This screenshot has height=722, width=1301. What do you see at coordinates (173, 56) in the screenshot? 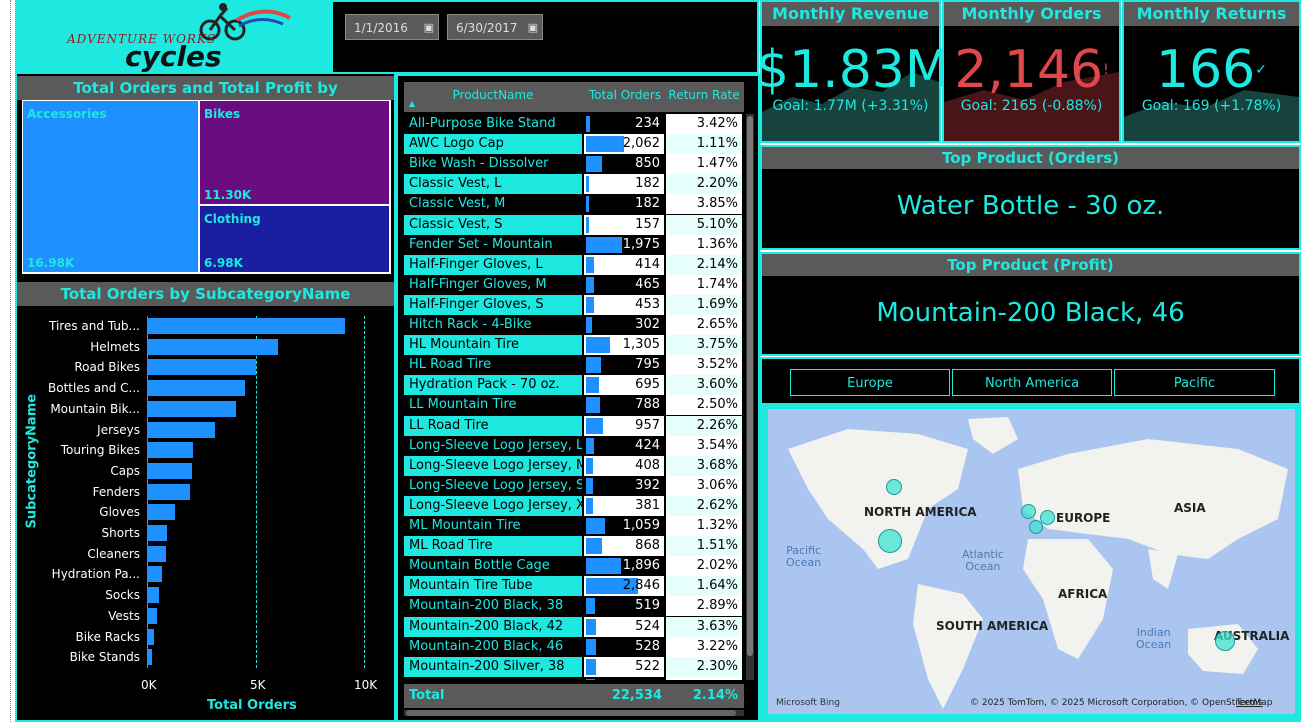
I see `logo-line2: cycles` at bounding box center [173, 56].